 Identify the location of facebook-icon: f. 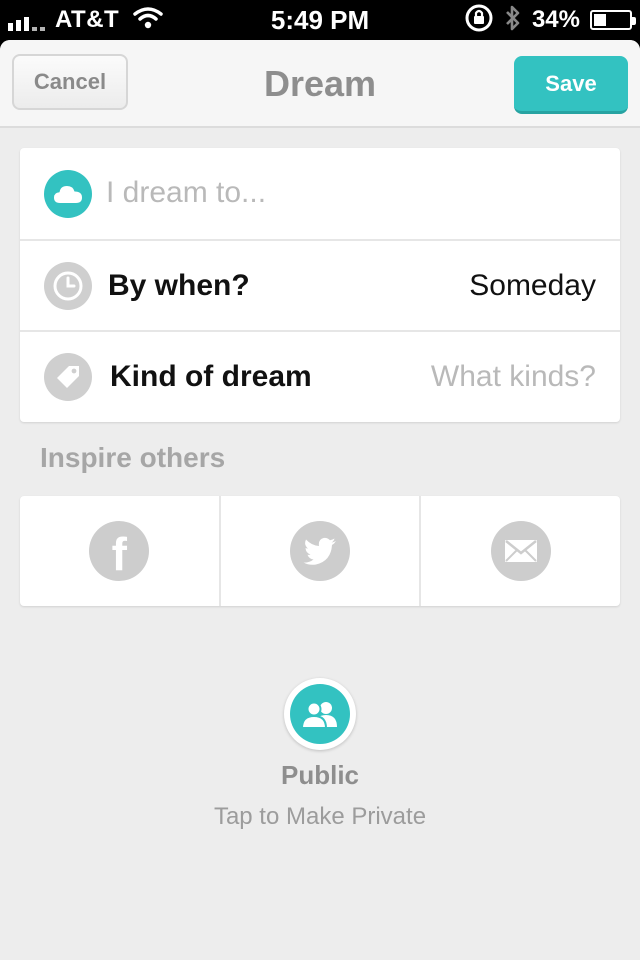
(119, 551).